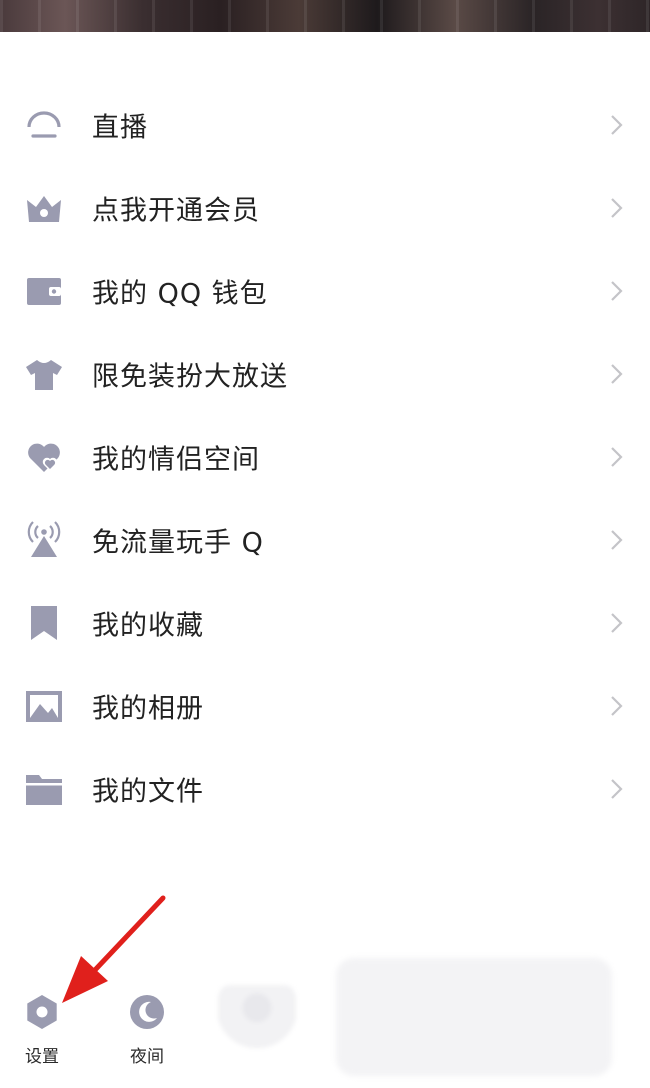  I want to click on blurred-info-card, so click(474, 1017).